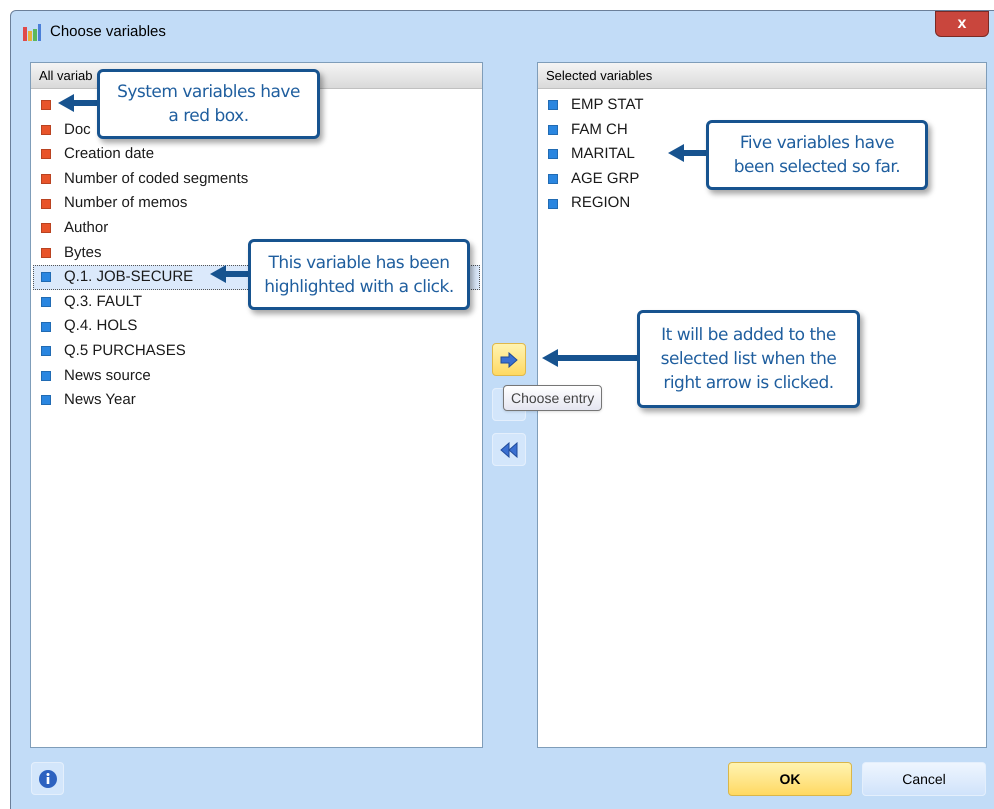 The width and height of the screenshot is (994, 809). Describe the element at coordinates (359, 274) in the screenshot. I see `callout-note: This variable has been highlighted with a click.` at that location.